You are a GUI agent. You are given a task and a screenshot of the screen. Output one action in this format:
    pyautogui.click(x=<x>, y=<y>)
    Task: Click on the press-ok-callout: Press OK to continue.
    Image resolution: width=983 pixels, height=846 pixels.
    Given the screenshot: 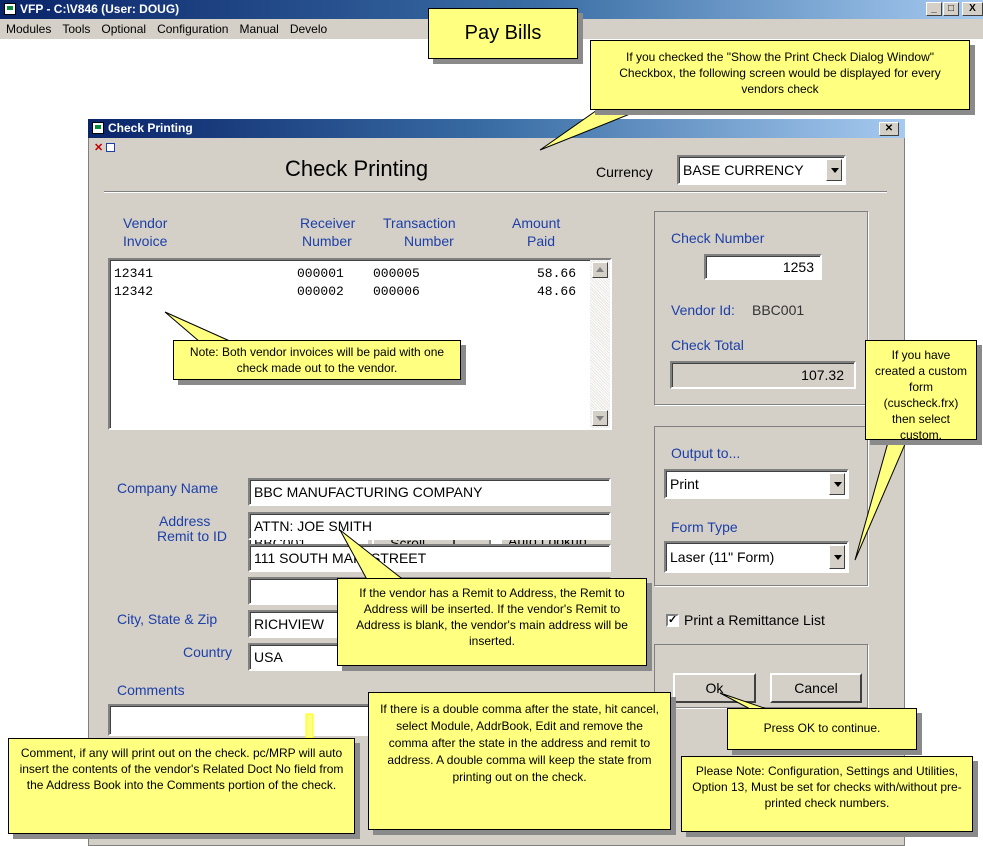 What is the action you would take?
    pyautogui.click(x=822, y=729)
    